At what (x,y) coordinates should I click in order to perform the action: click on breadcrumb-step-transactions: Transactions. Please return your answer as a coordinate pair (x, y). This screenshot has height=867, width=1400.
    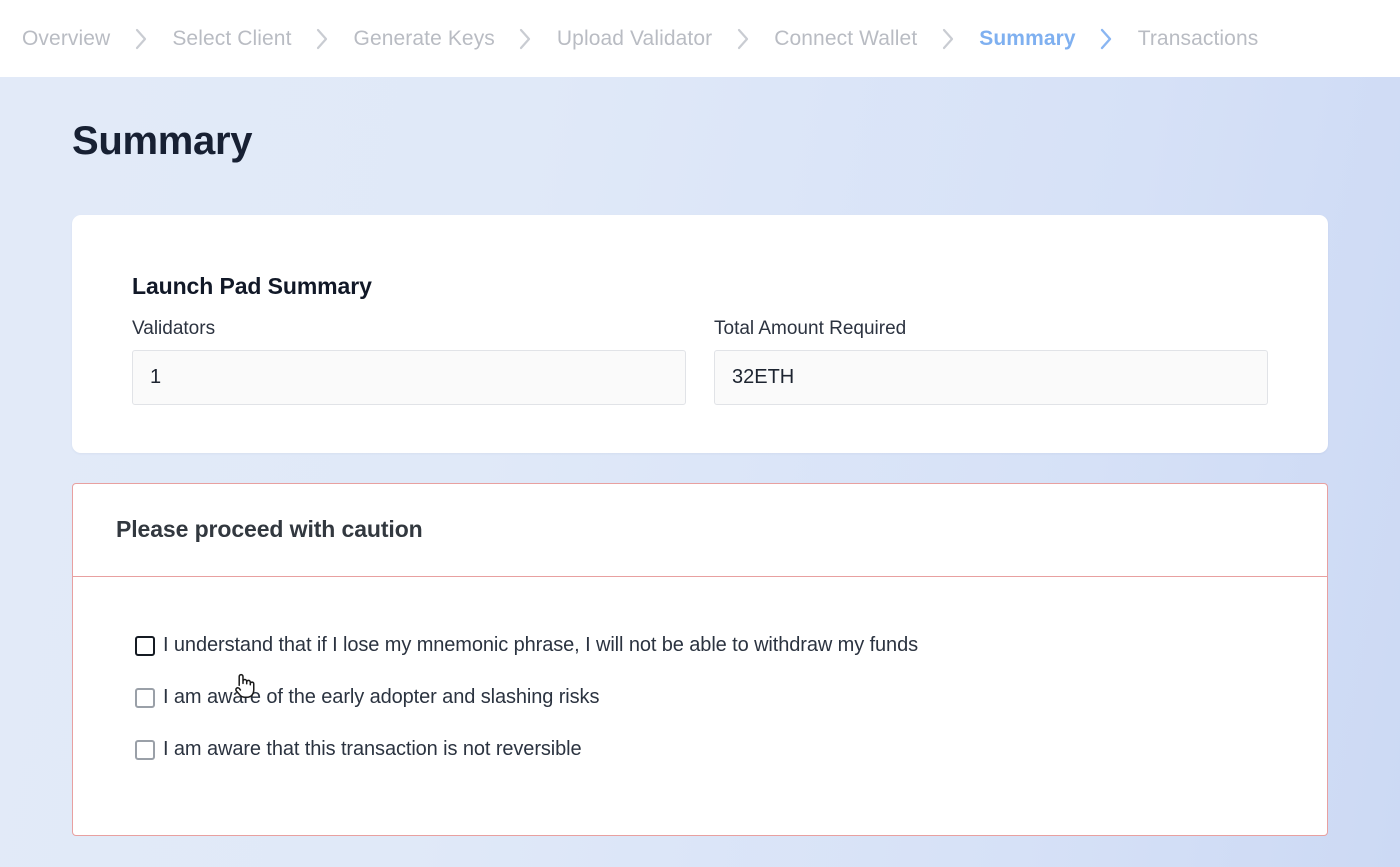
    Looking at the image, I should click on (1198, 38).